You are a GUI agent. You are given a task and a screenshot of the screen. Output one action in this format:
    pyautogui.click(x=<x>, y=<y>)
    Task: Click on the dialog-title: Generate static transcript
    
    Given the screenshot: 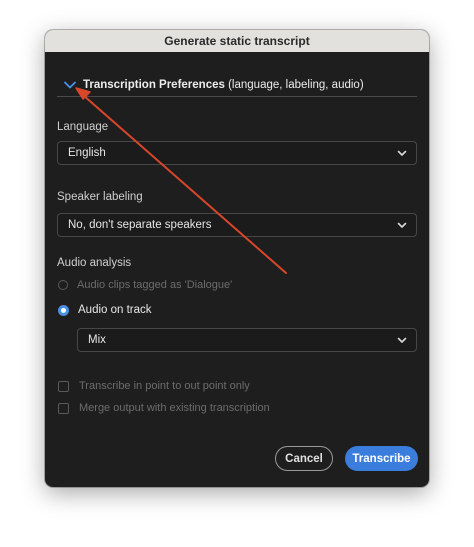 What is the action you would take?
    pyautogui.click(x=237, y=41)
    